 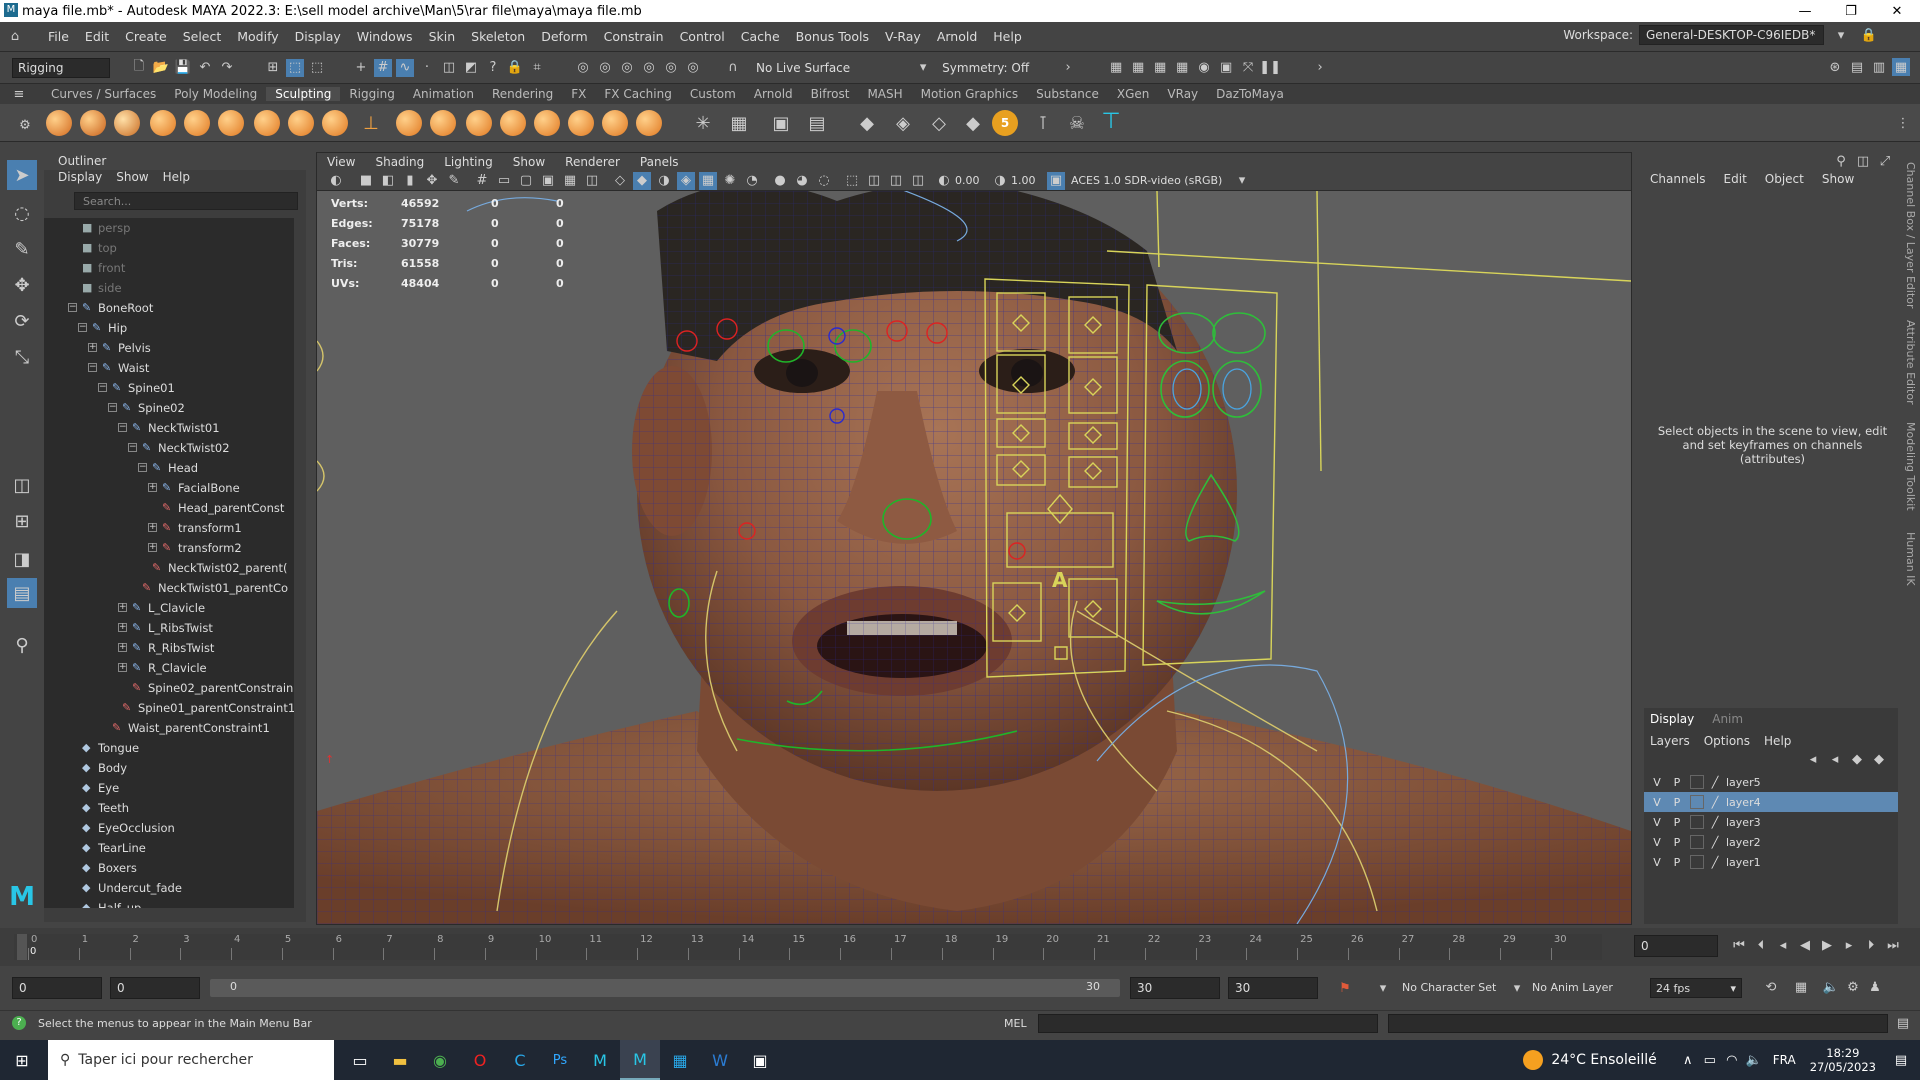 What do you see at coordinates (760, 36) in the screenshot?
I see `menu-cache: Cache` at bounding box center [760, 36].